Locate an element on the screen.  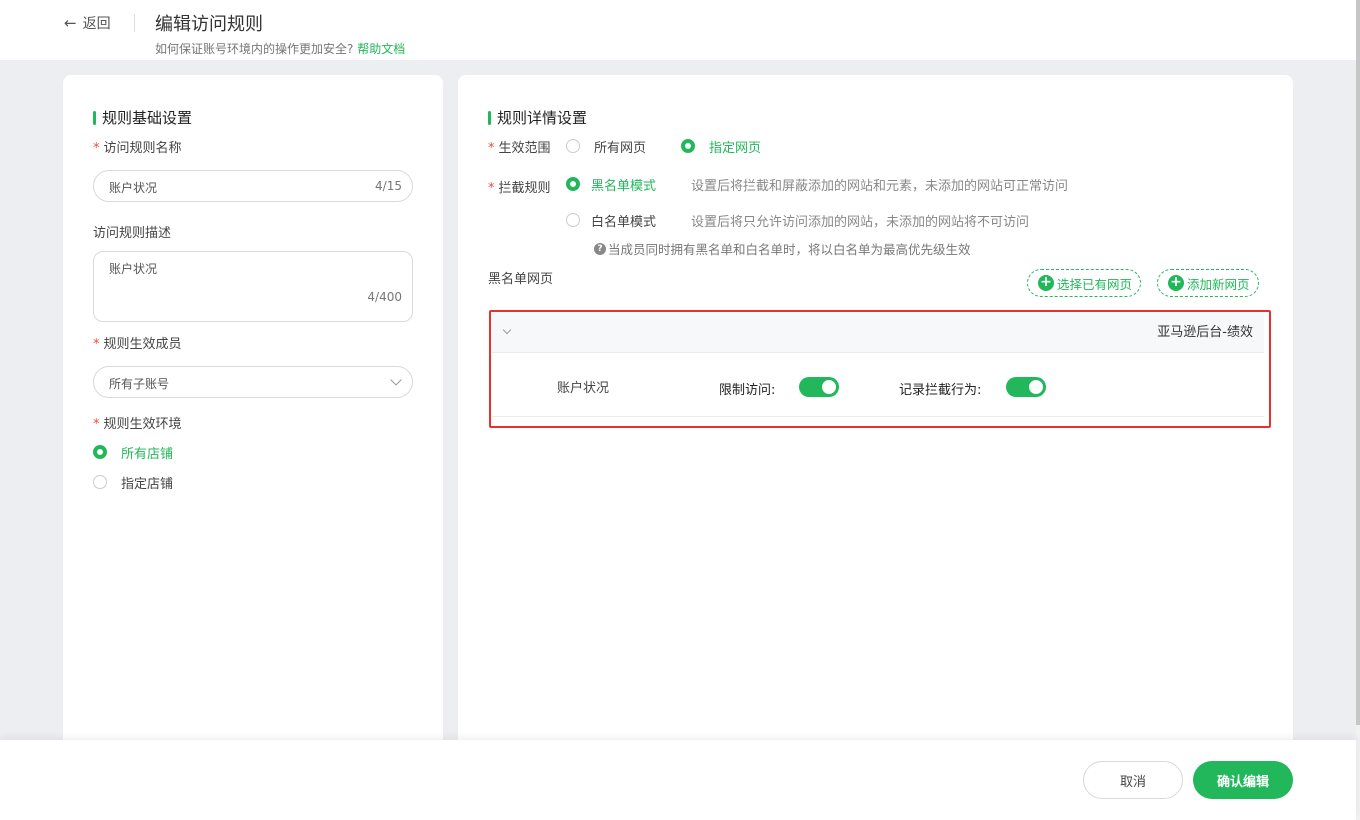
rule-desc-textarea: 账户状况 4/400 is located at coordinates (253, 286).